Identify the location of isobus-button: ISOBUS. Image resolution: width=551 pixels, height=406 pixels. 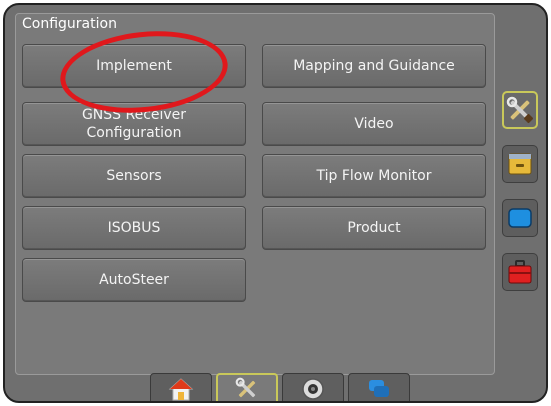
(134, 228).